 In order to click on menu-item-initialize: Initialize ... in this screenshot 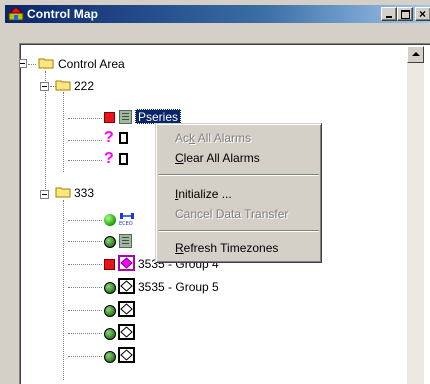, I will do `click(203, 194)`.